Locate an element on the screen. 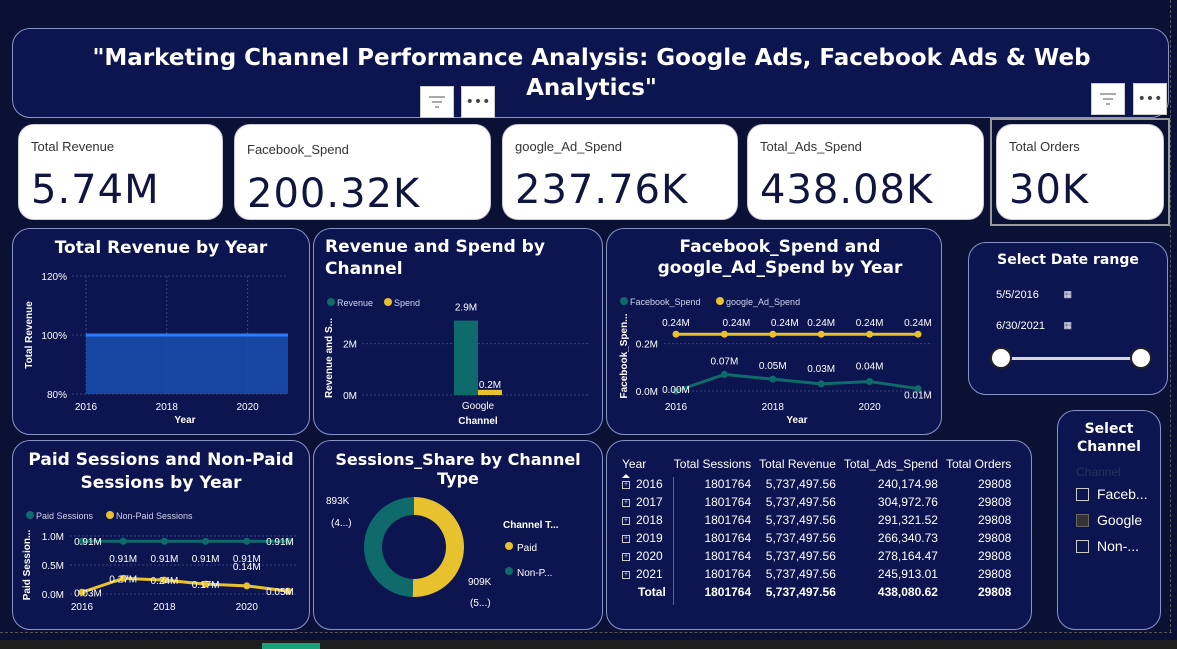 Image resolution: width=1177 pixels, height=649 pixels. year-label: 2018 is located at coordinates (649, 520).